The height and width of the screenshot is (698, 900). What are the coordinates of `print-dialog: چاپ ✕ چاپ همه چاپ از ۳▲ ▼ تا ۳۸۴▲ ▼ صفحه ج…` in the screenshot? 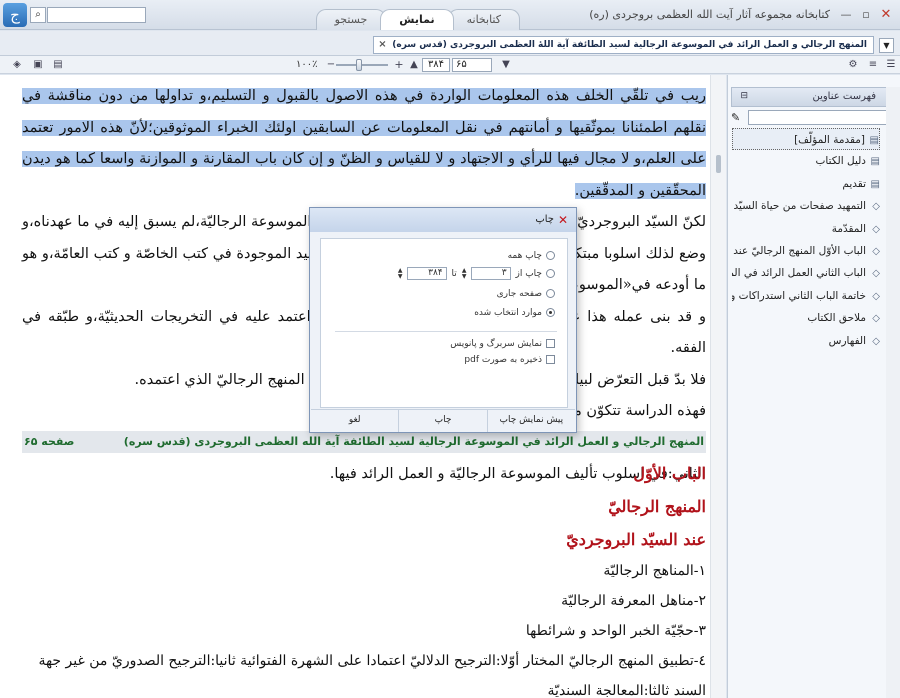 It's located at (443, 320).